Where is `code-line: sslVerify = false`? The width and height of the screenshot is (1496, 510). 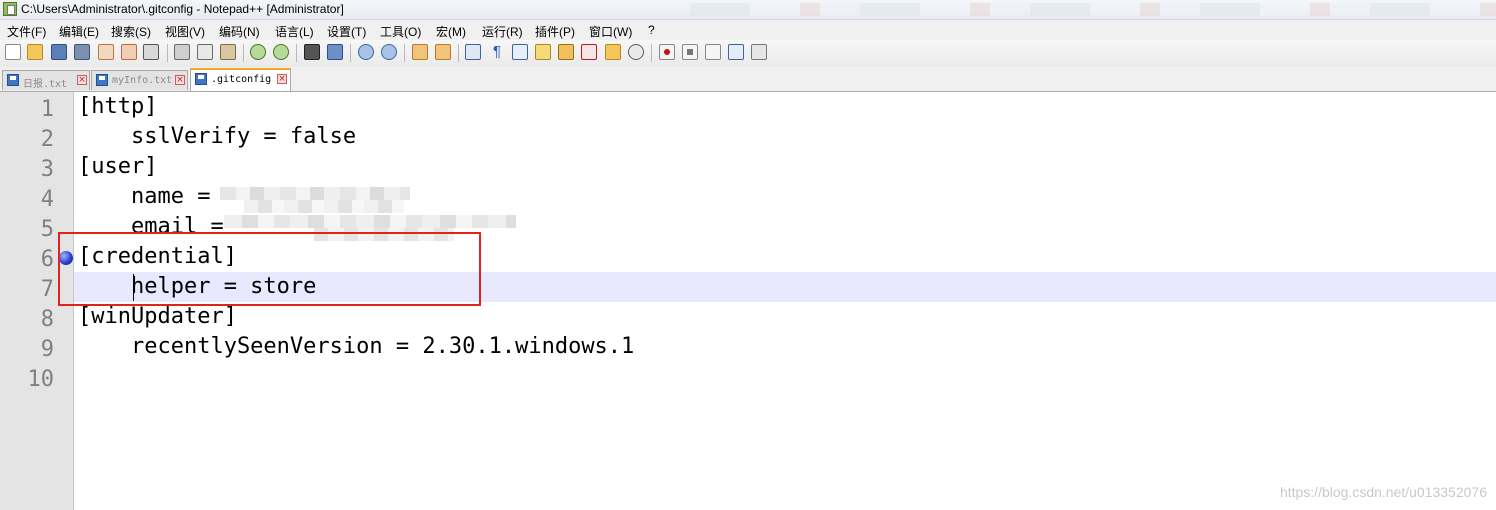
code-line: sslVerify = false is located at coordinates (785, 137).